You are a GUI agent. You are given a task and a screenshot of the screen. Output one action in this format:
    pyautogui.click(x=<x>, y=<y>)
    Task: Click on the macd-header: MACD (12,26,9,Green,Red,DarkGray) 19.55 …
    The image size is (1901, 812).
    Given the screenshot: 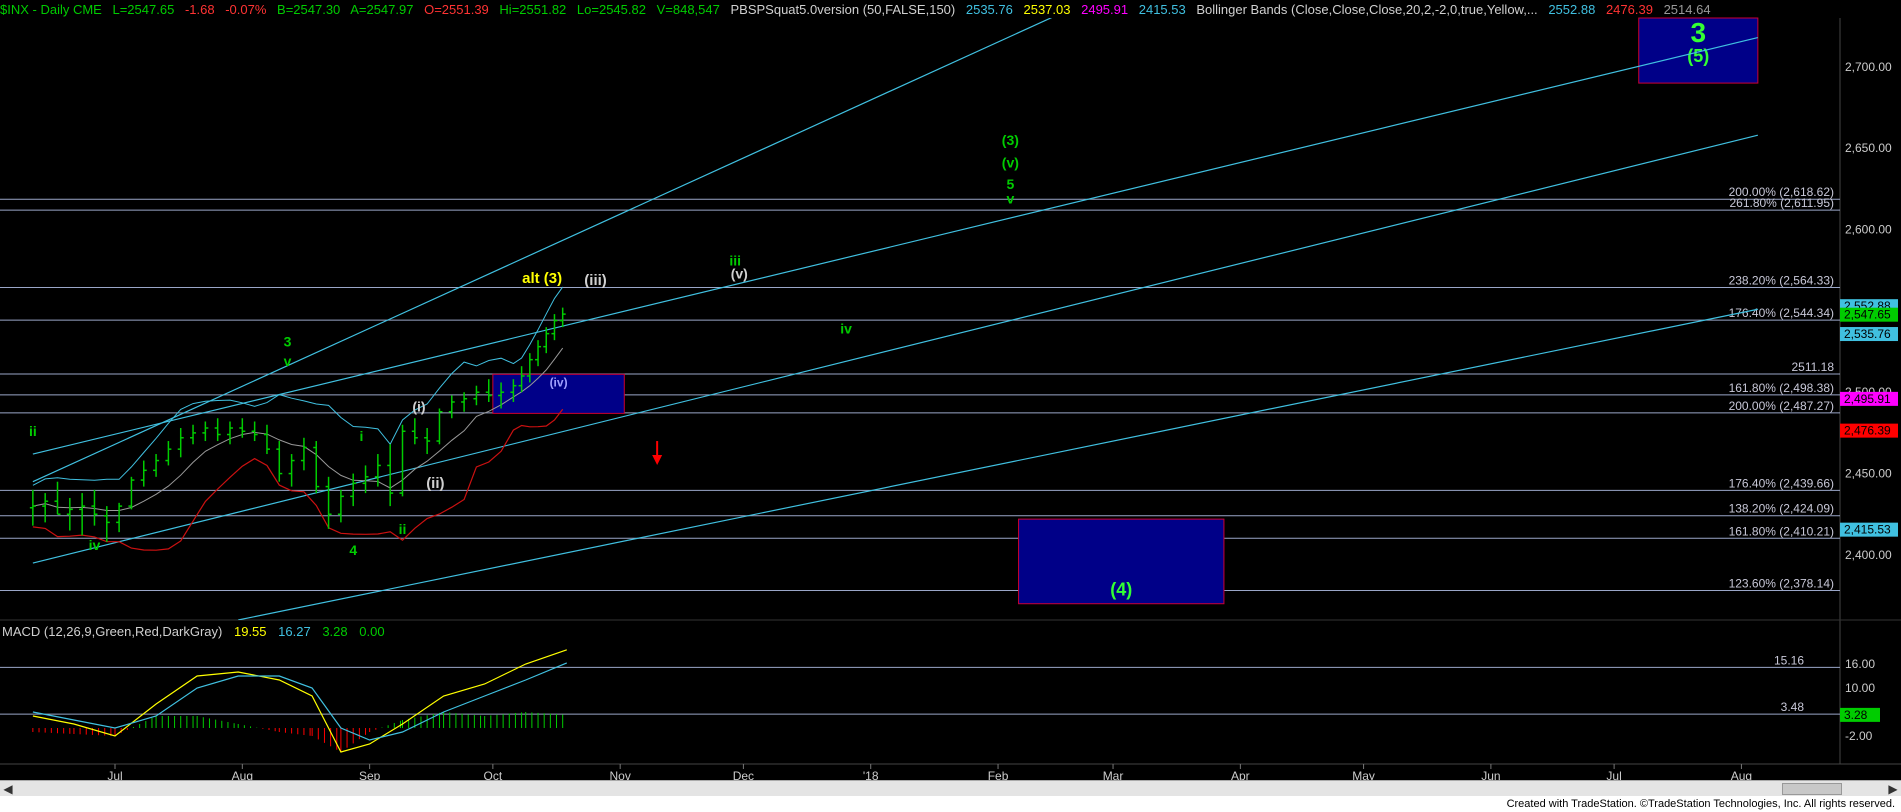 What is the action you would take?
    pyautogui.click(x=197, y=632)
    